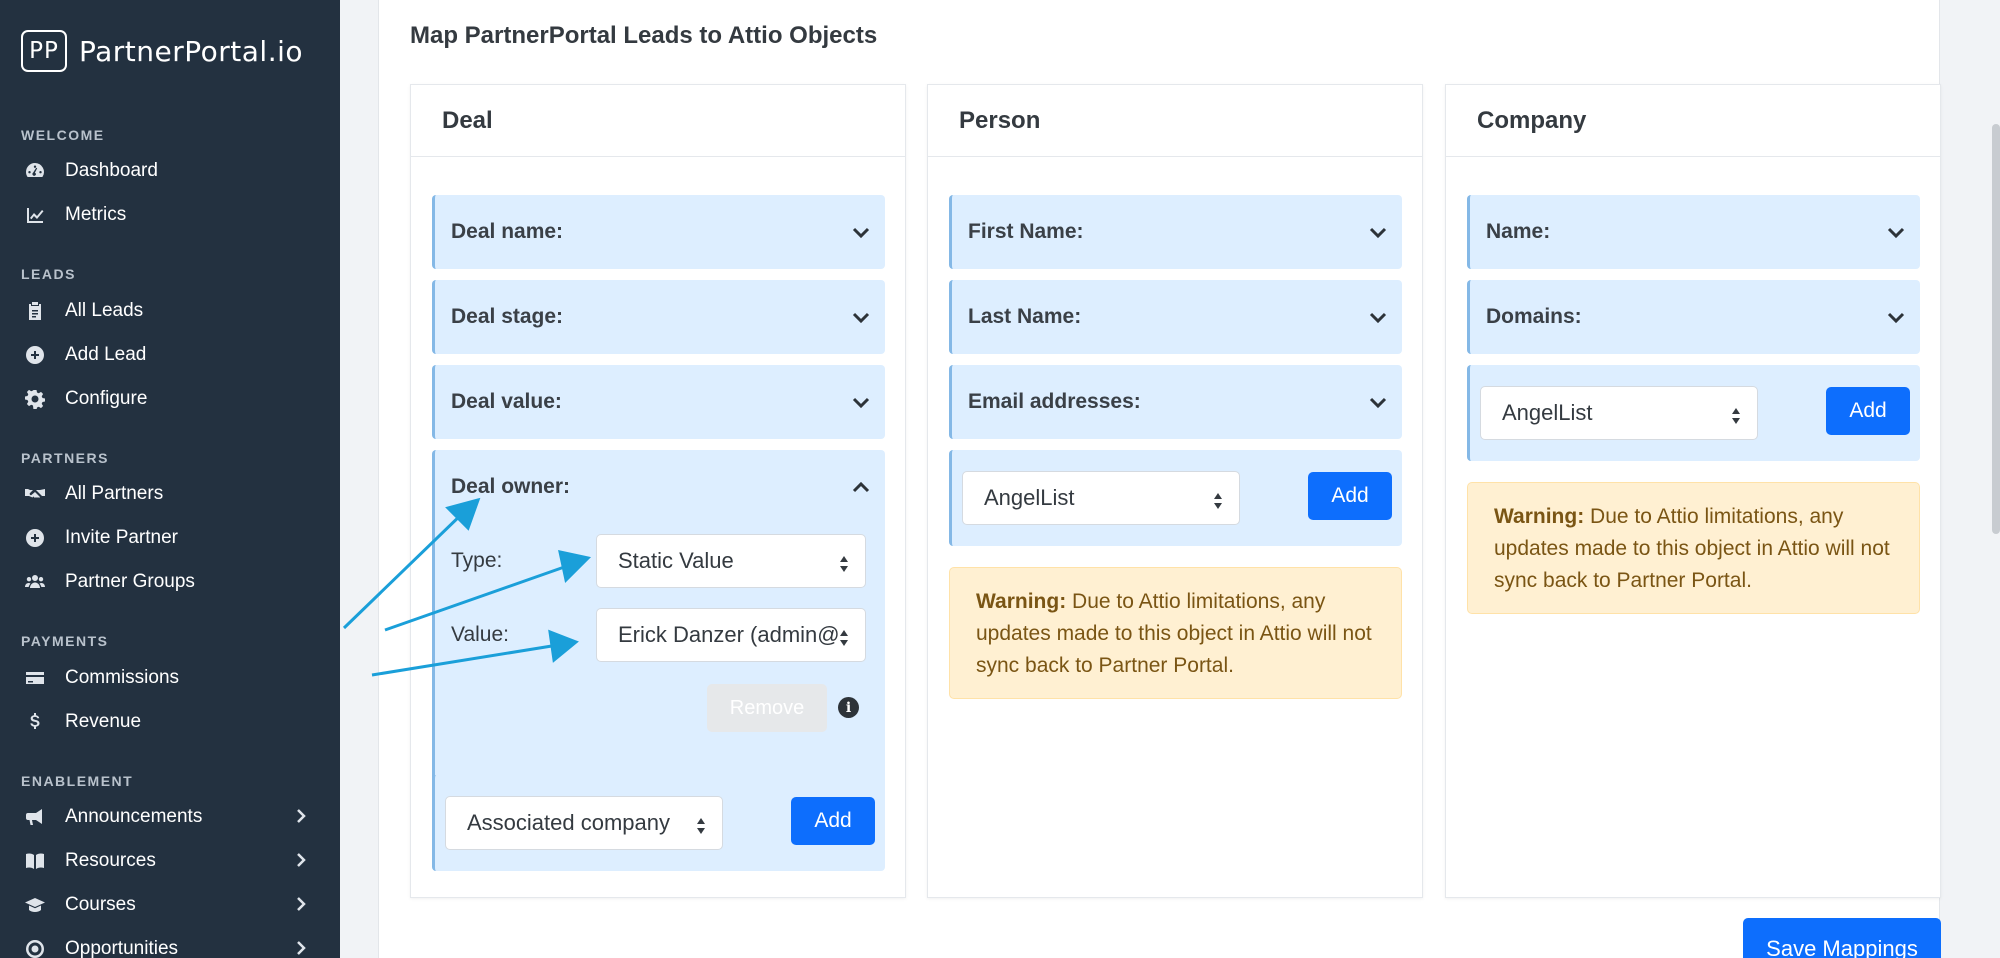 The height and width of the screenshot is (958, 2000). Describe the element at coordinates (65, 458) in the screenshot. I see `section-title-partners: PARTNERS` at that location.